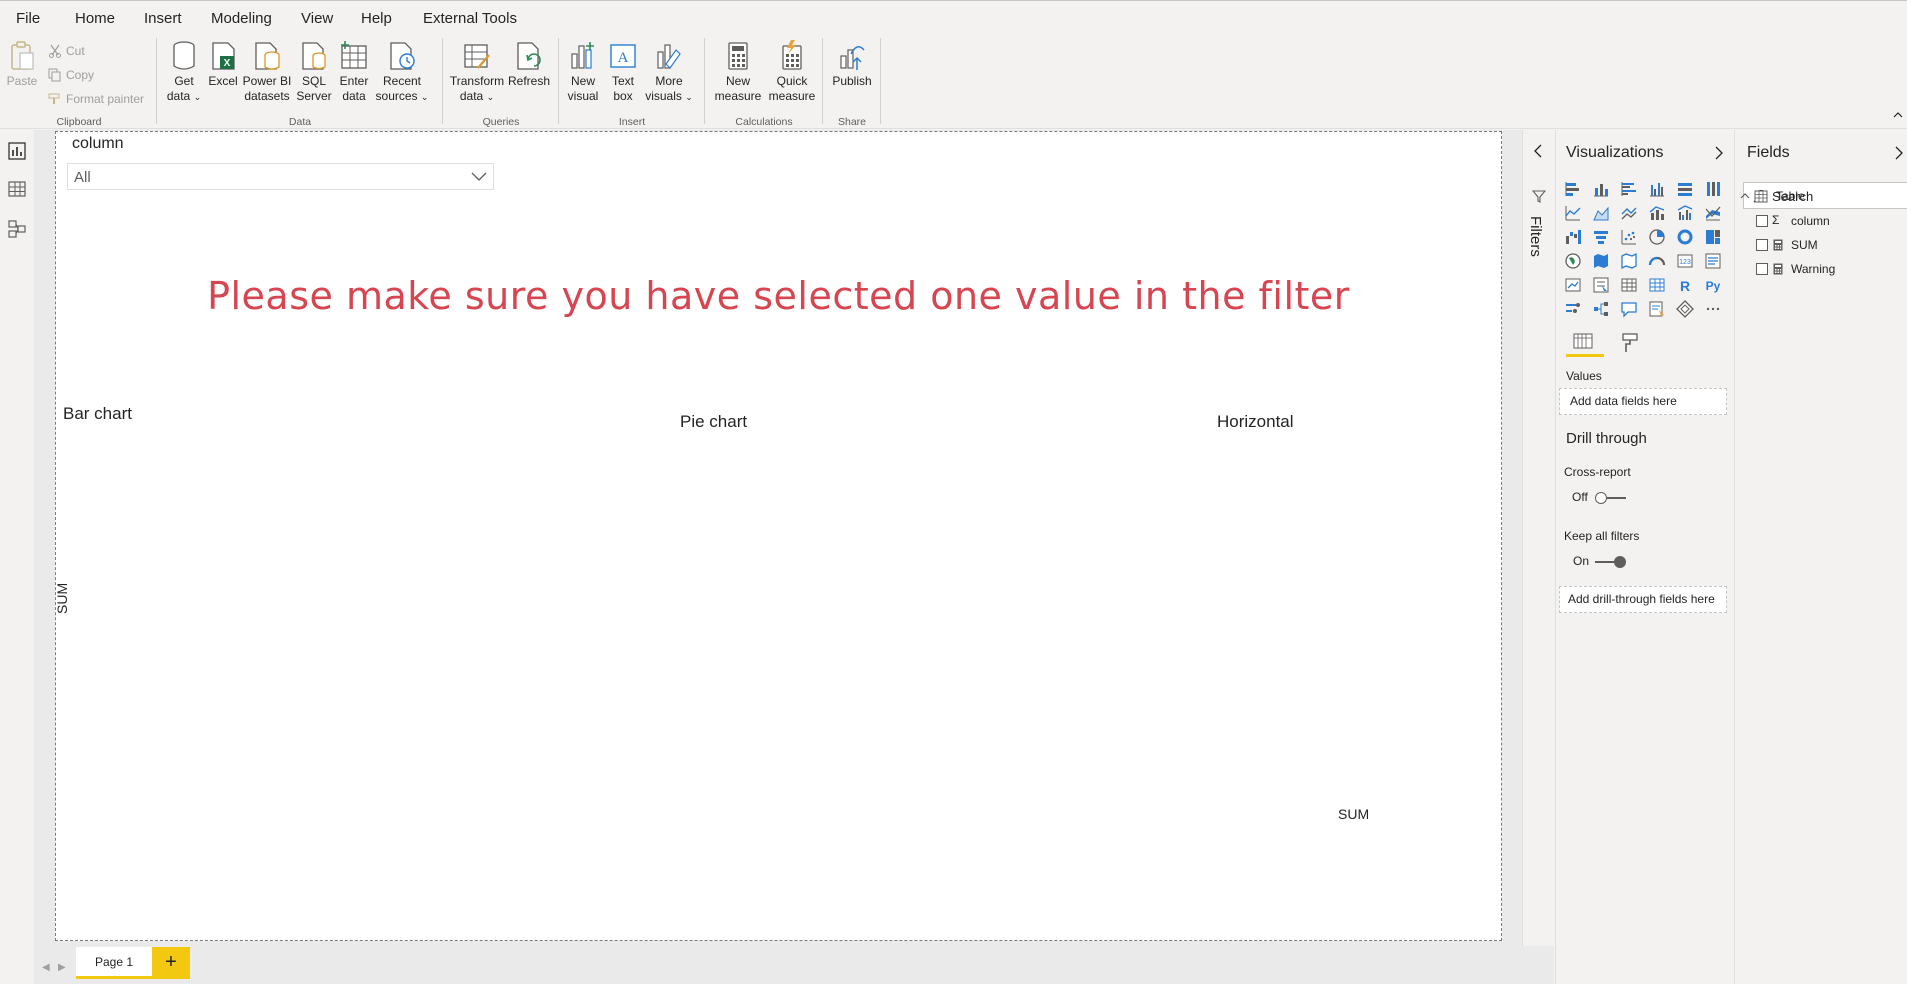 The height and width of the screenshot is (984, 1907). Describe the element at coordinates (1713, 285) in the screenshot. I see `python-visual-icon: Py` at that location.